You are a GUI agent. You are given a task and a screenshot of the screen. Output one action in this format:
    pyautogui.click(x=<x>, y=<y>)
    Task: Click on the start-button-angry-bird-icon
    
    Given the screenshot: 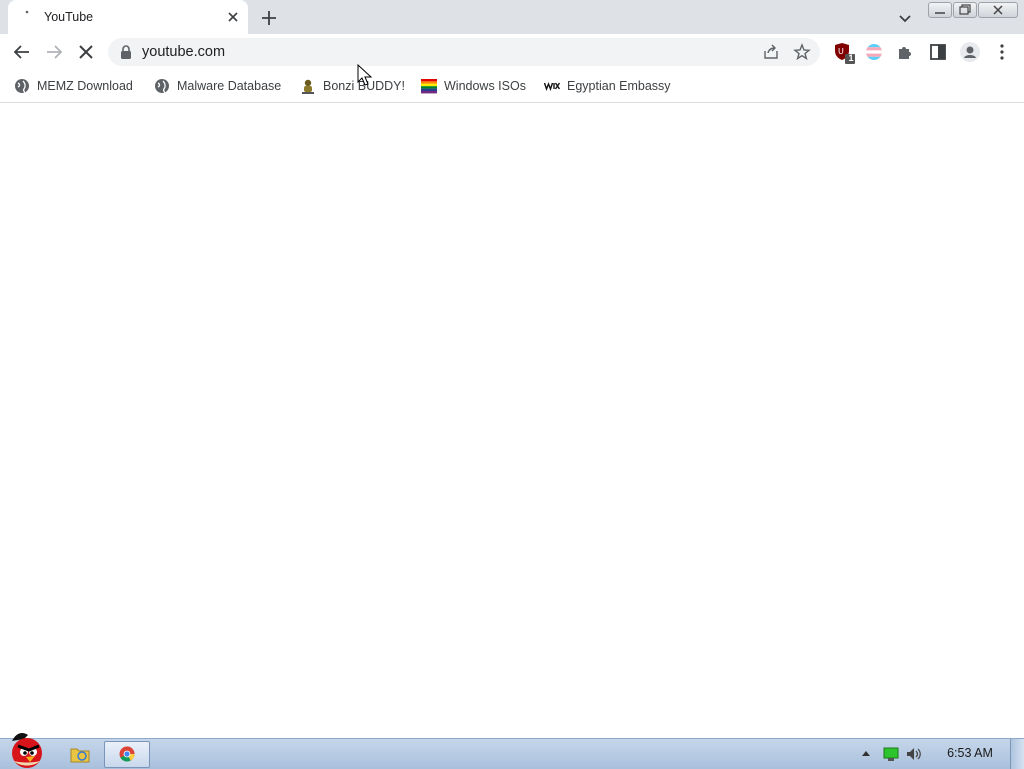 What is the action you would take?
    pyautogui.click(x=26, y=750)
    